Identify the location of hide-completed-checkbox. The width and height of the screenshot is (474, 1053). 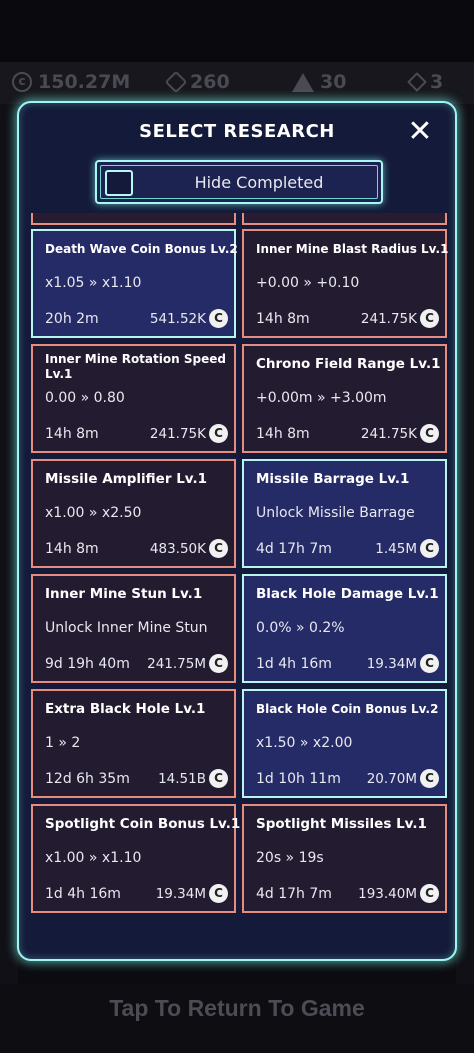
(119, 183).